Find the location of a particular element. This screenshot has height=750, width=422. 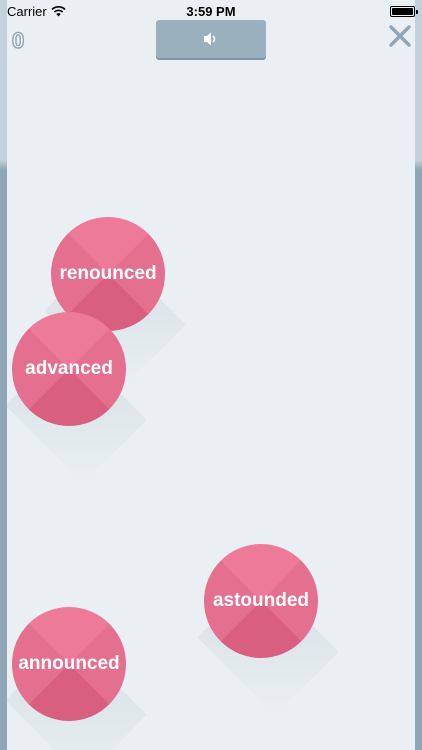

close-icon is located at coordinates (400, 36).